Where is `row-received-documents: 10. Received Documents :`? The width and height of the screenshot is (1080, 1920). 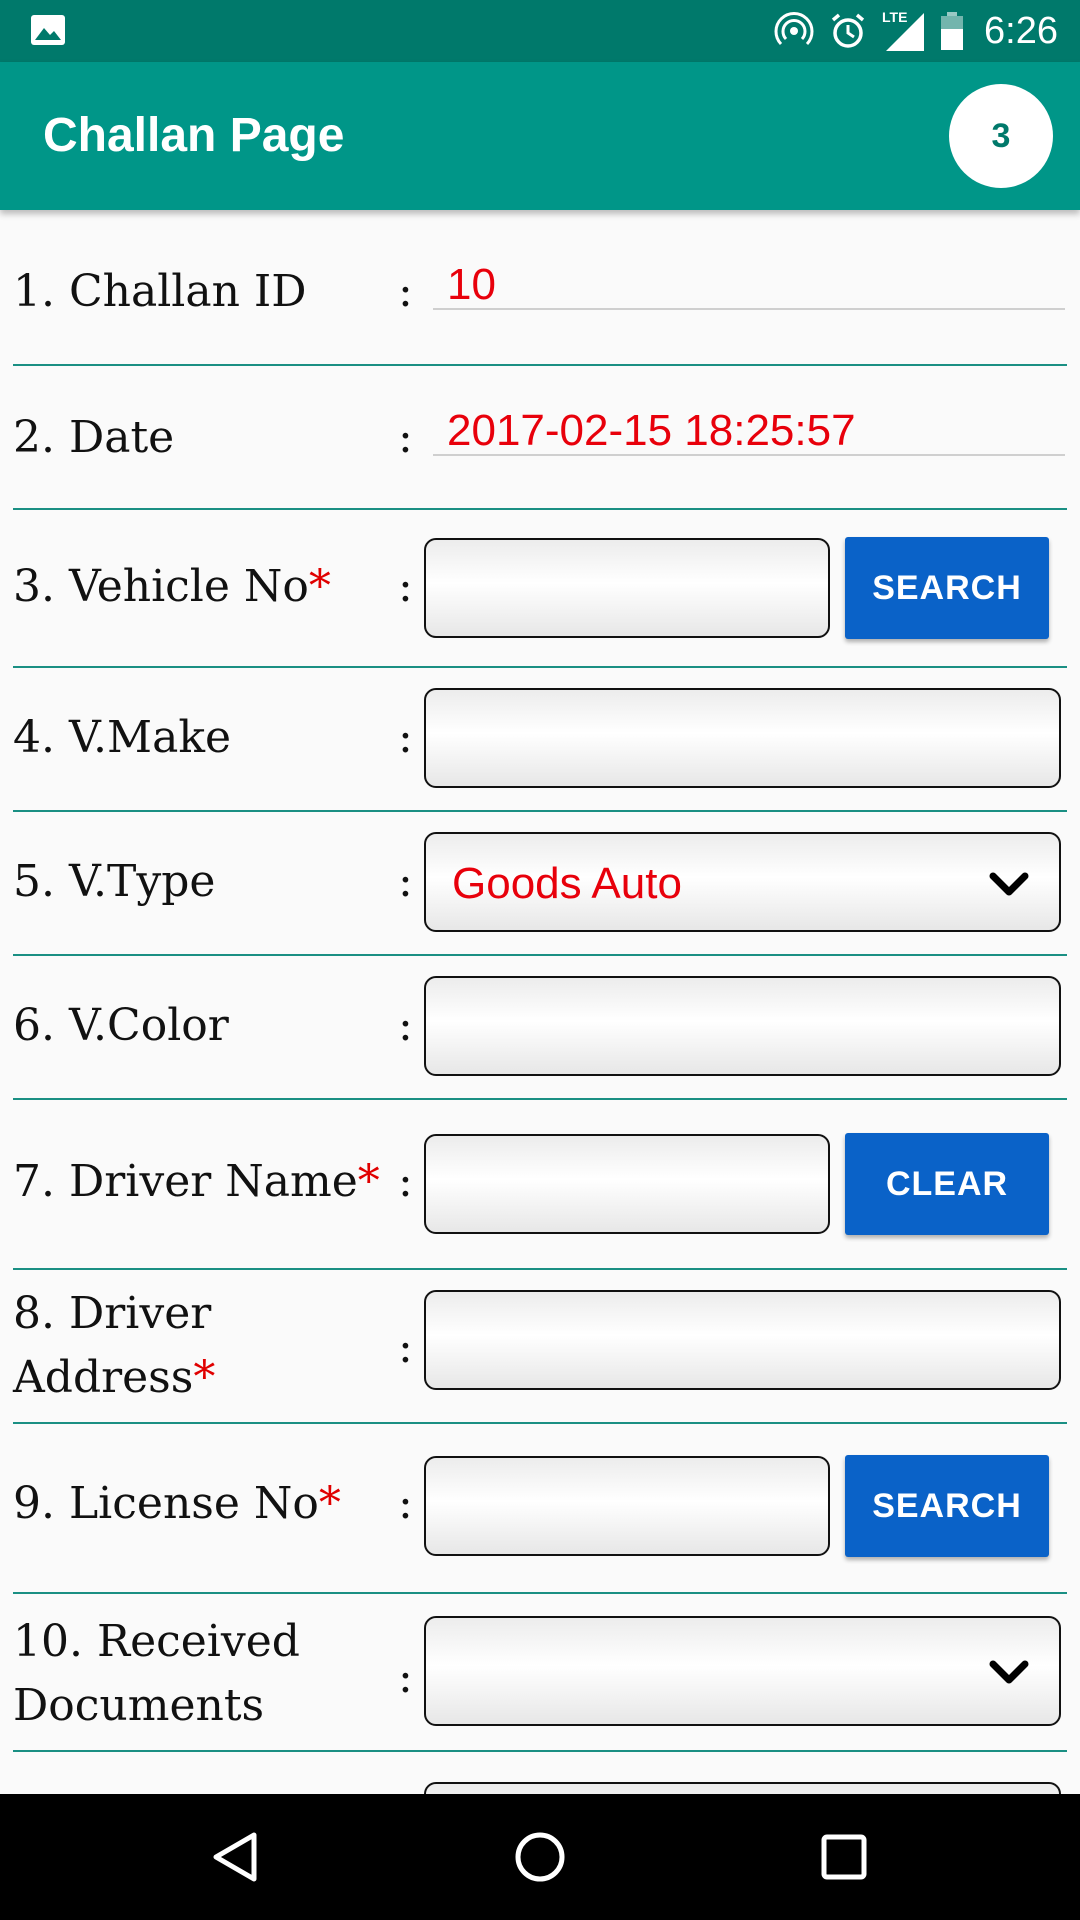
row-received-documents: 10. Received Documents : is located at coordinates (540, 1672).